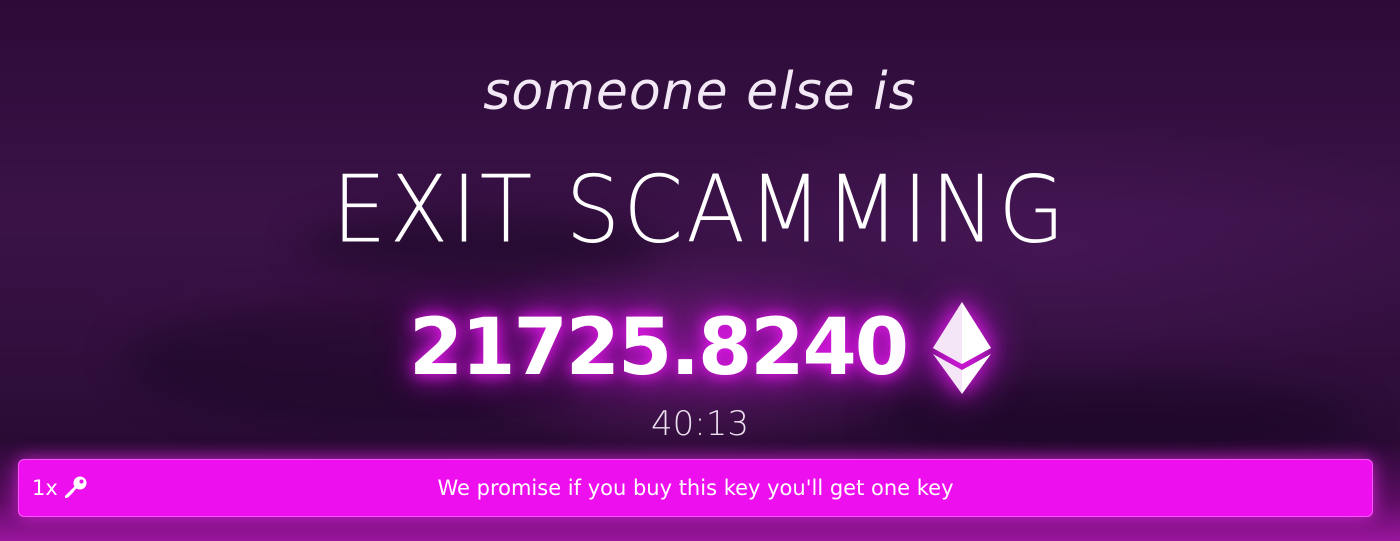  What do you see at coordinates (658, 348) in the screenshot?
I see `pot-amount: 21725.8240` at bounding box center [658, 348].